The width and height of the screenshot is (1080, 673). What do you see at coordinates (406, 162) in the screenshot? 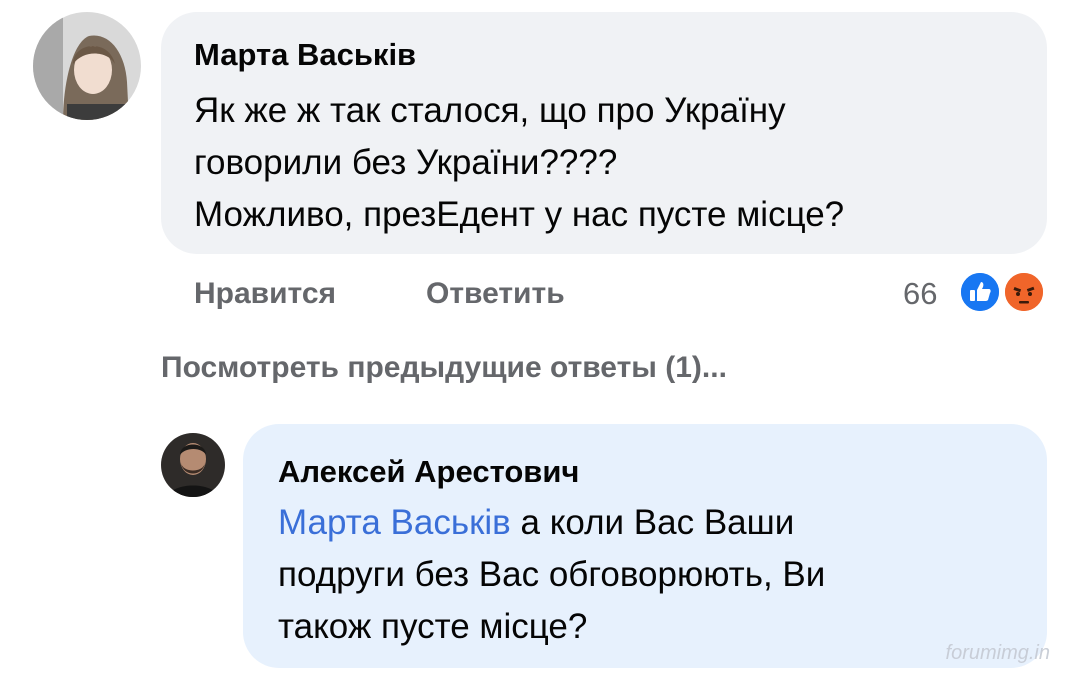
I see `comment-text-line: говорили без України????` at bounding box center [406, 162].